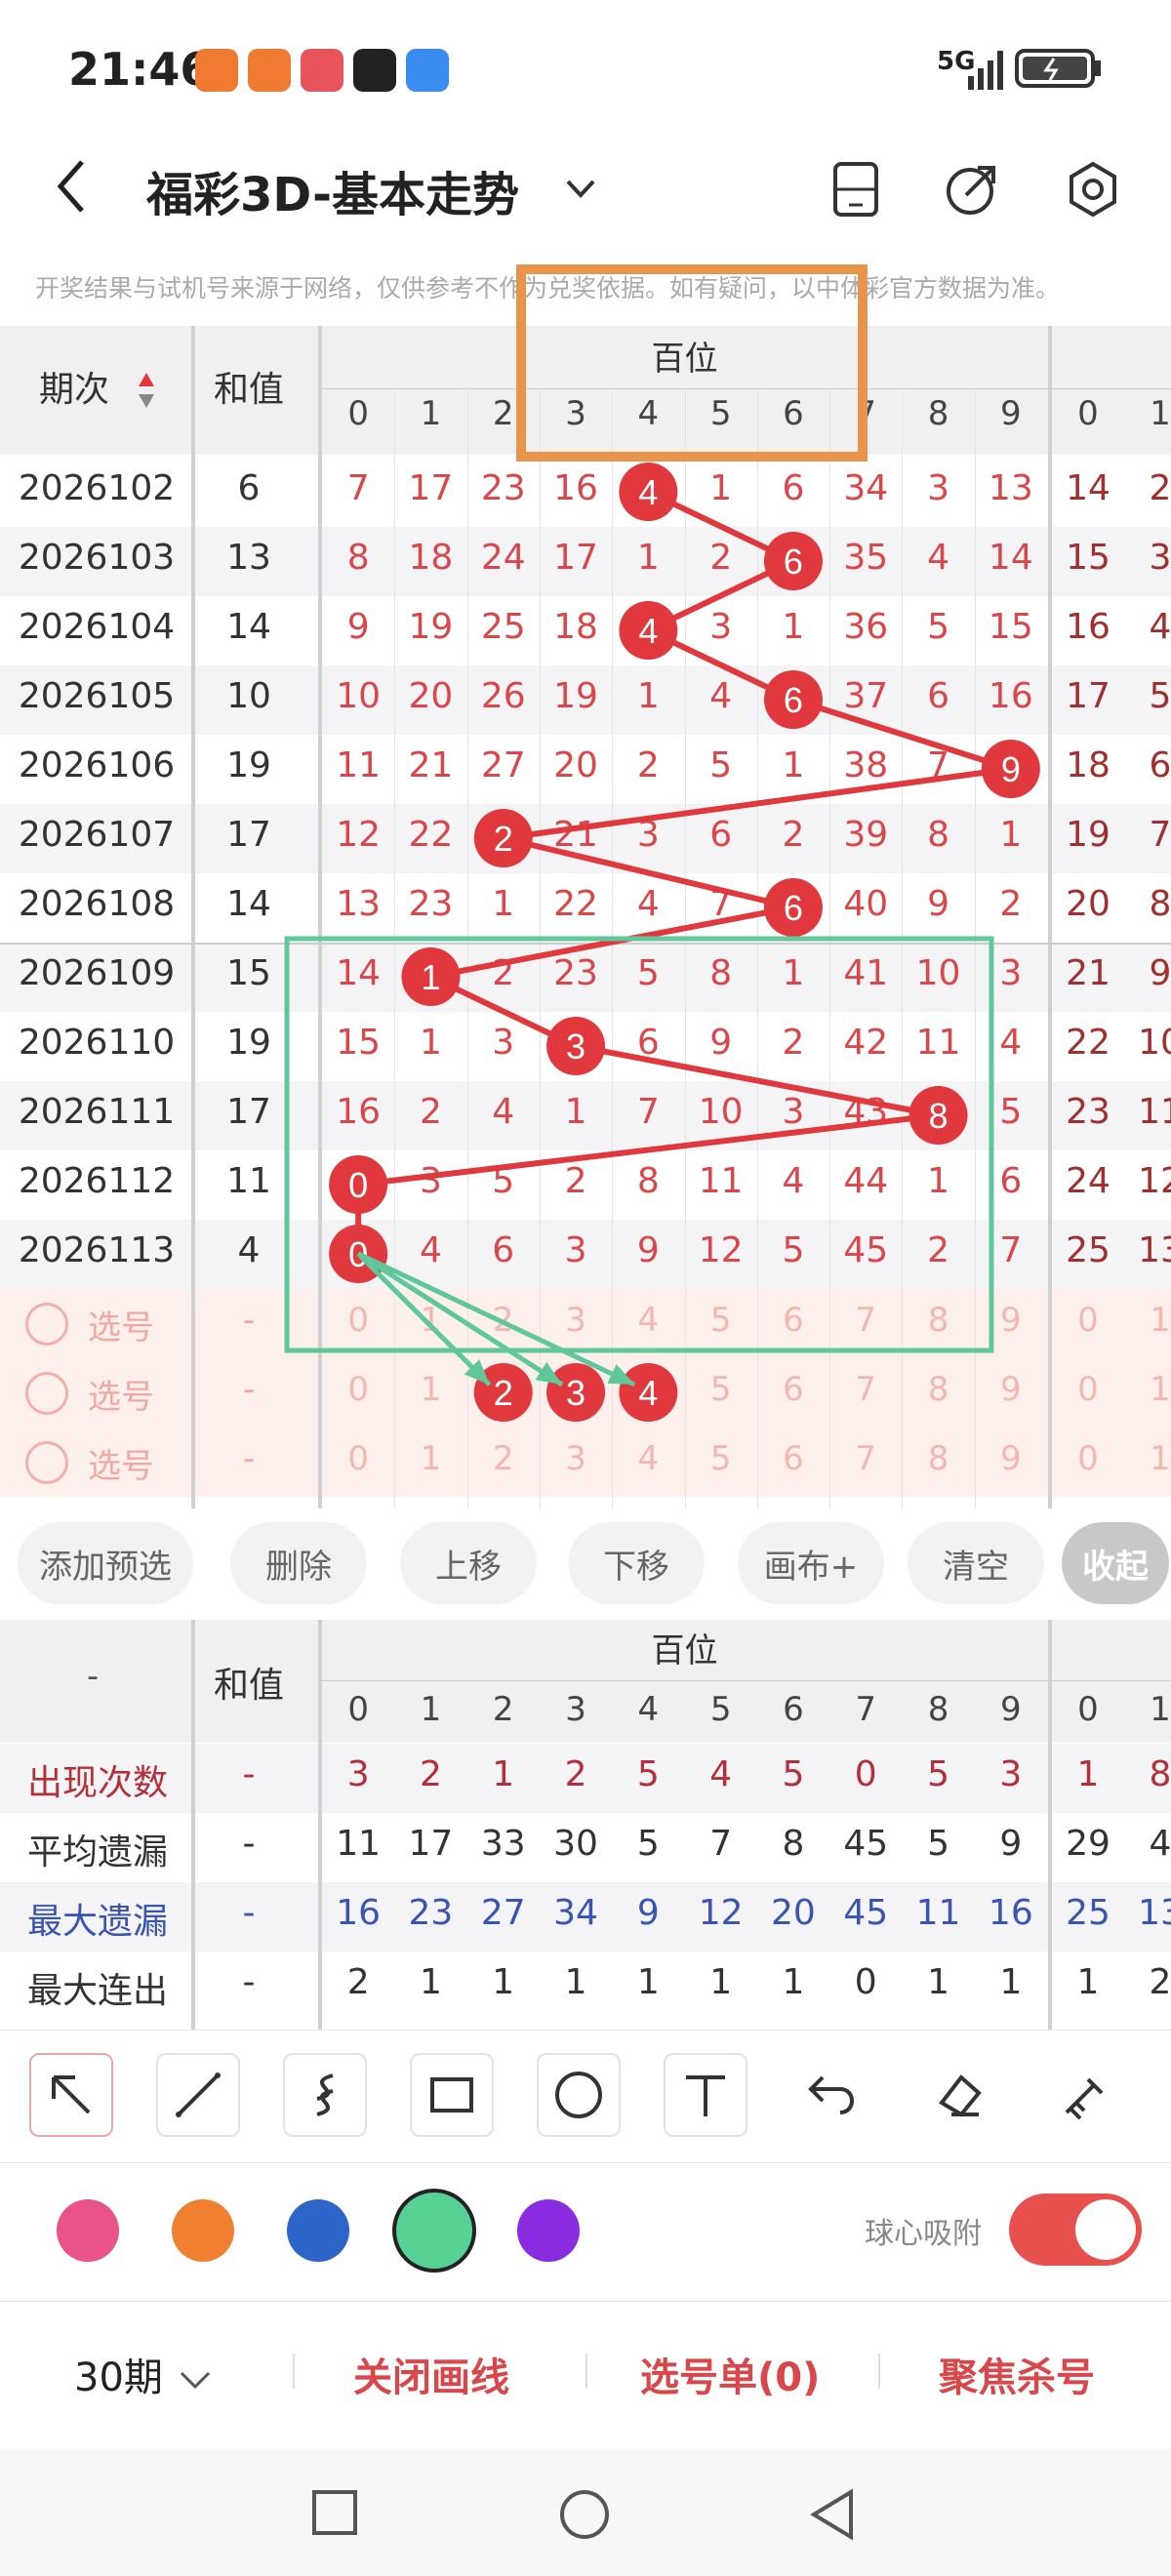  I want to click on period-cell: 2026111, so click(97, 1112).